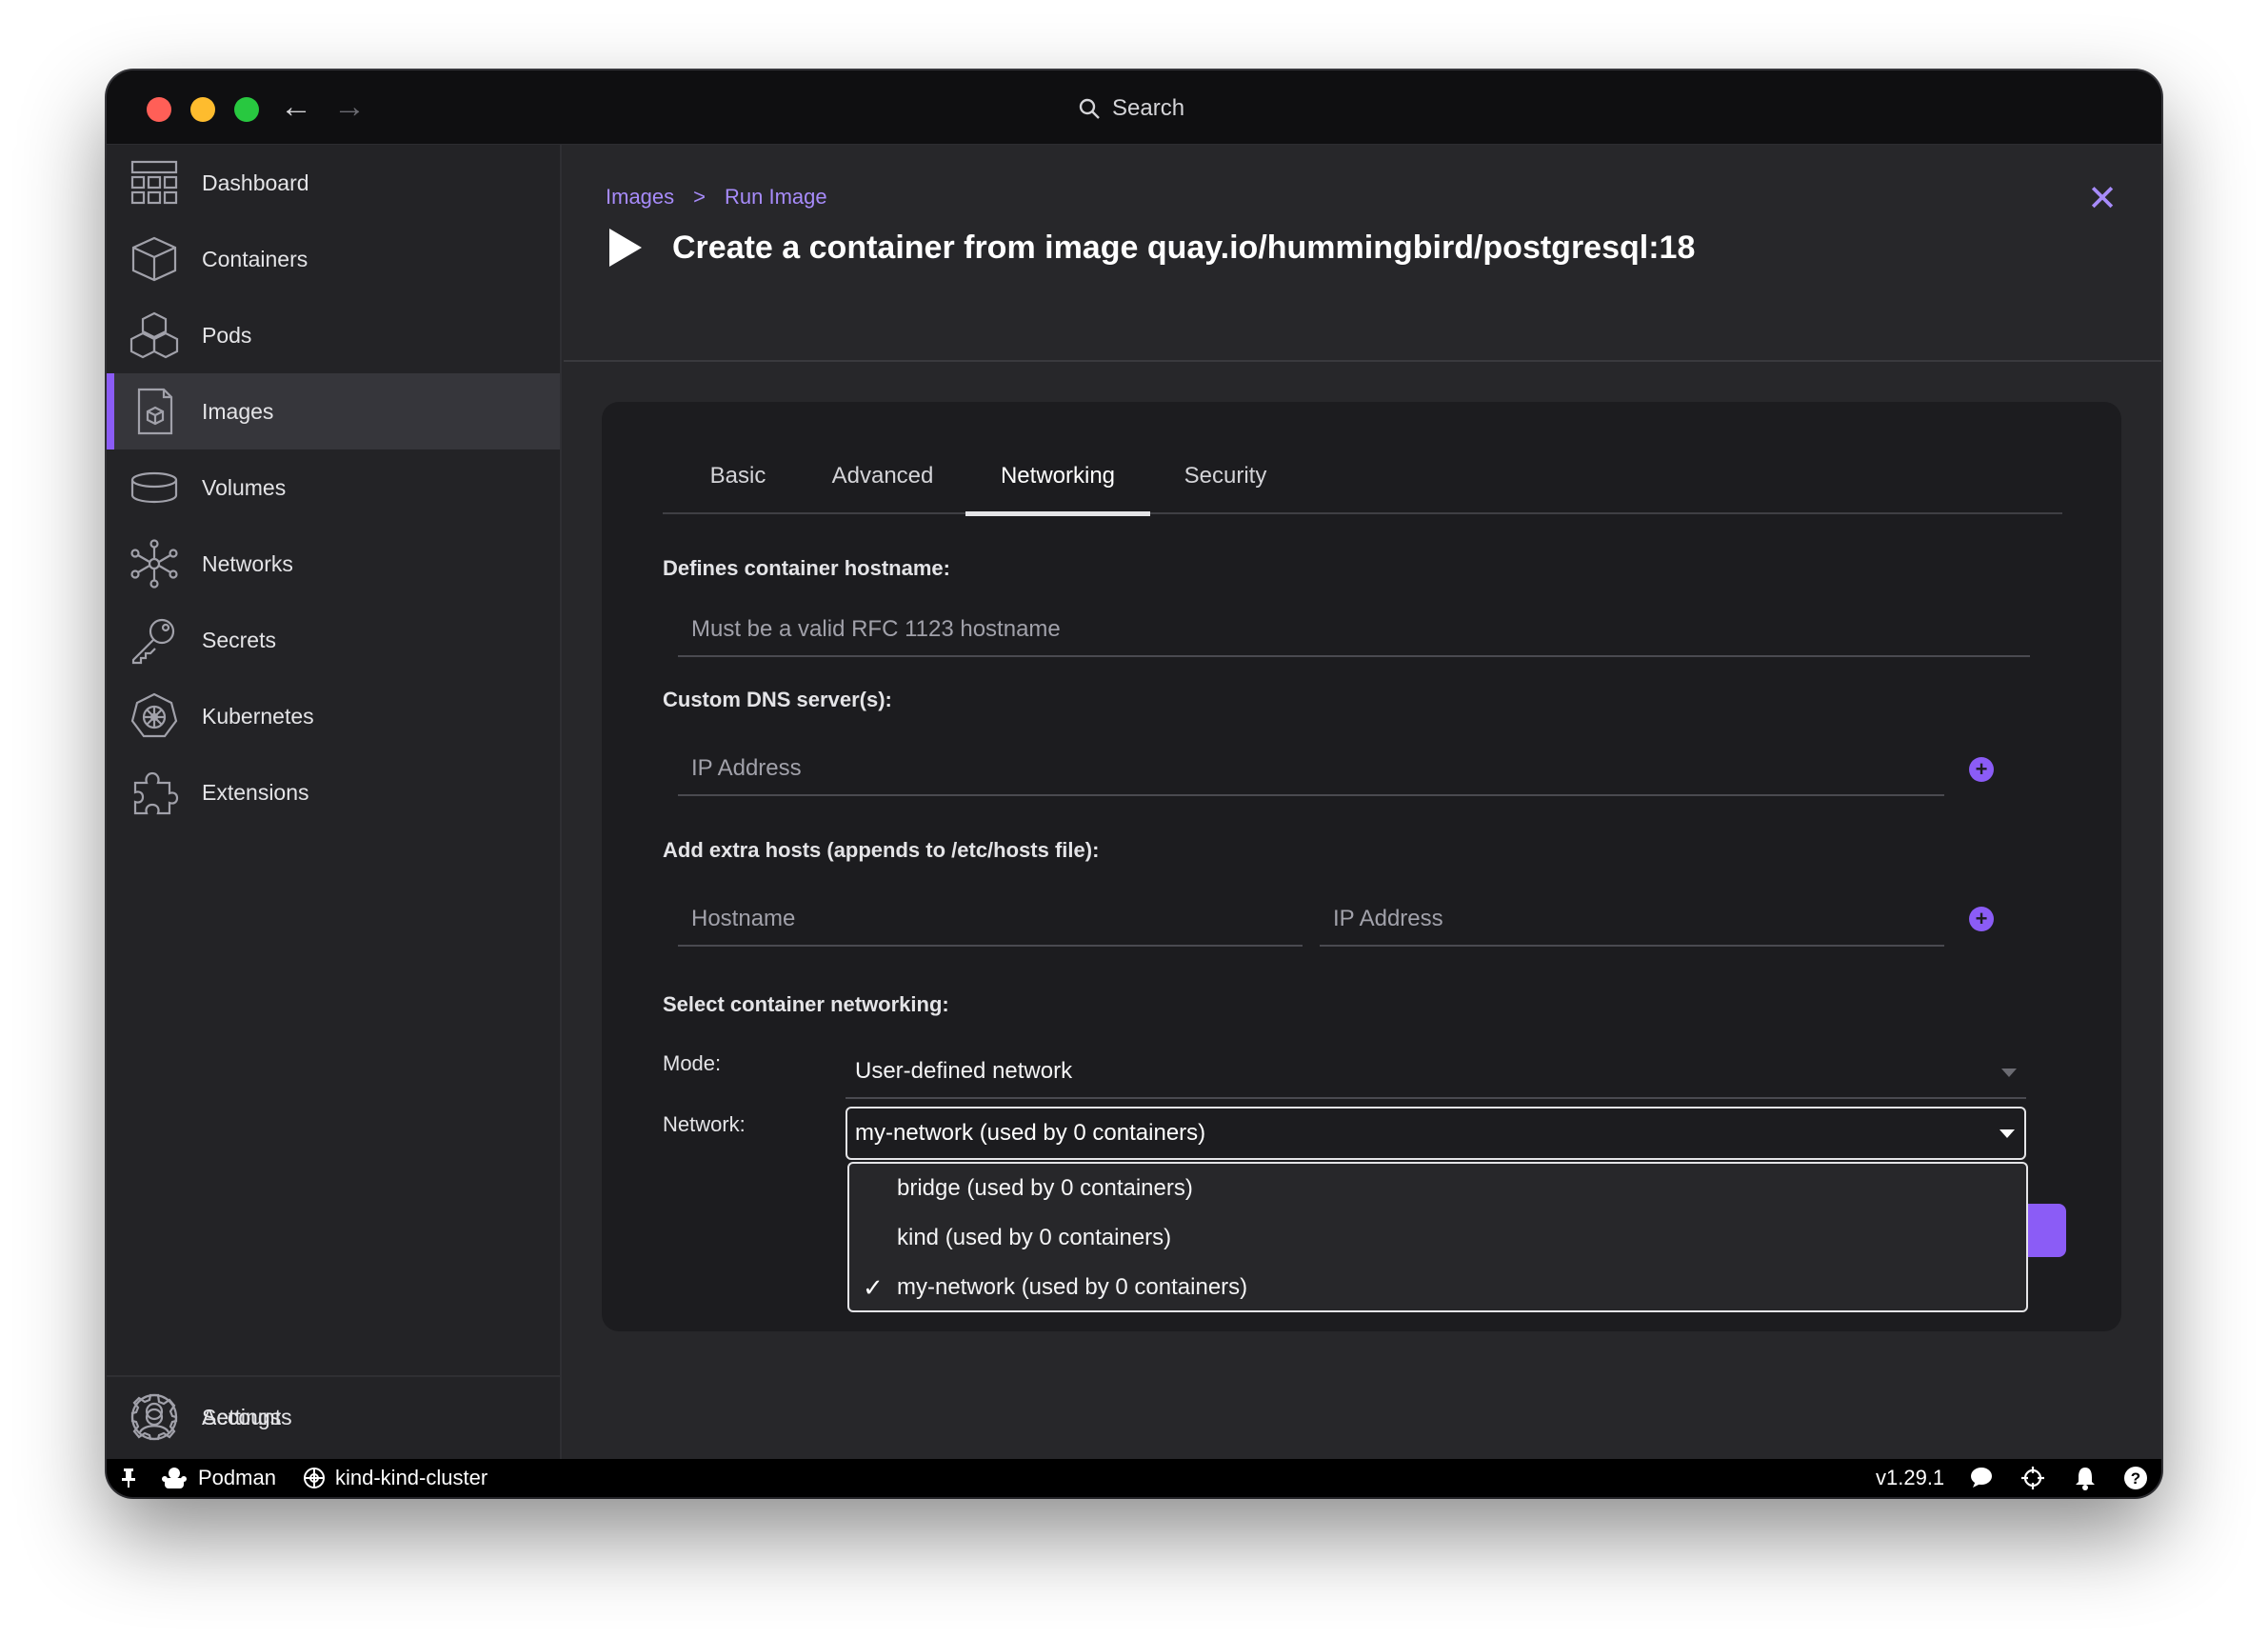  What do you see at coordinates (246, 110) in the screenshot?
I see `maximize-window-button` at bounding box center [246, 110].